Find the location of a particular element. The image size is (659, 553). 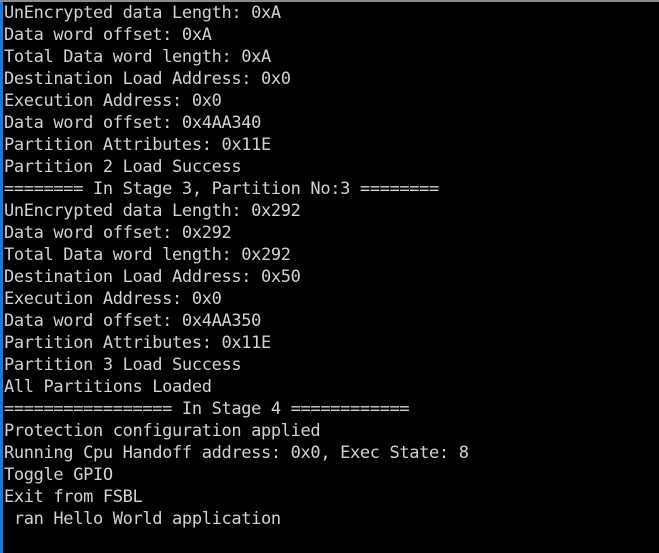

console-line: Data word offset: 0x4AA340 is located at coordinates (133, 123).